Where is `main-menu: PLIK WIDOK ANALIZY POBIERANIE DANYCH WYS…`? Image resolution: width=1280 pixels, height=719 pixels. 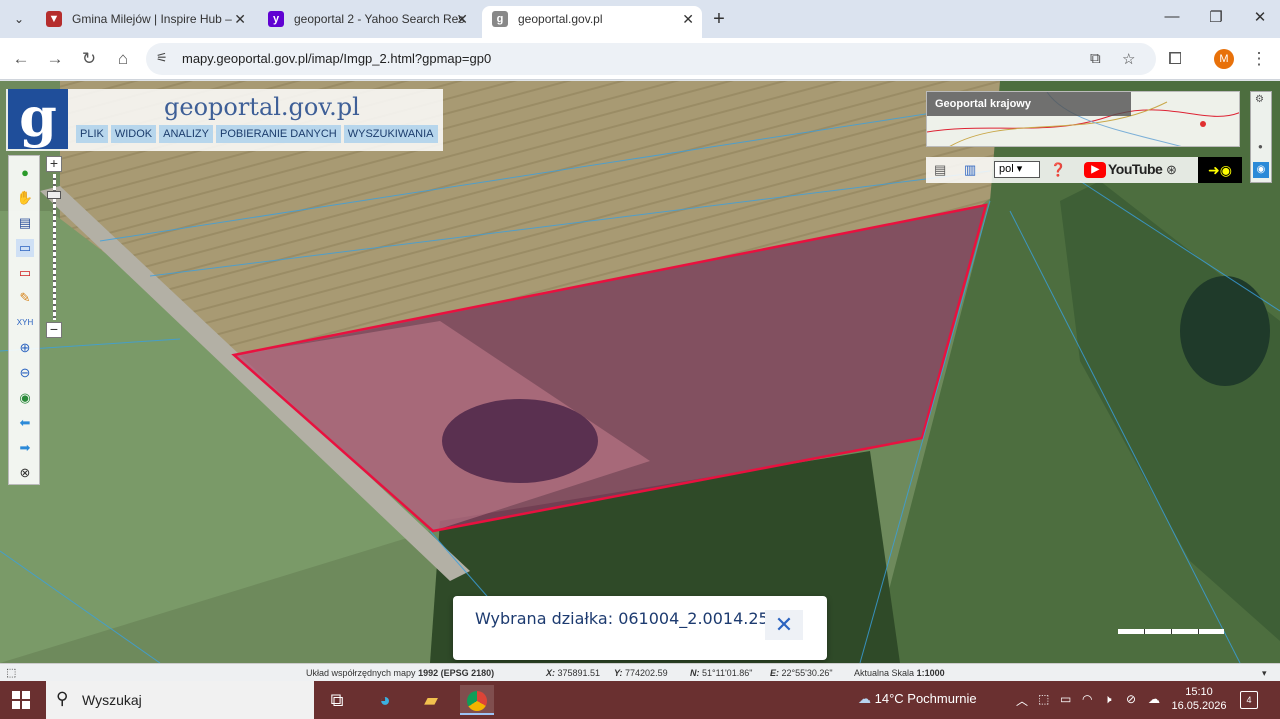
main-menu: PLIK WIDOK ANALIZY POBIERANIE DANYCH WYS… is located at coordinates (257, 134).